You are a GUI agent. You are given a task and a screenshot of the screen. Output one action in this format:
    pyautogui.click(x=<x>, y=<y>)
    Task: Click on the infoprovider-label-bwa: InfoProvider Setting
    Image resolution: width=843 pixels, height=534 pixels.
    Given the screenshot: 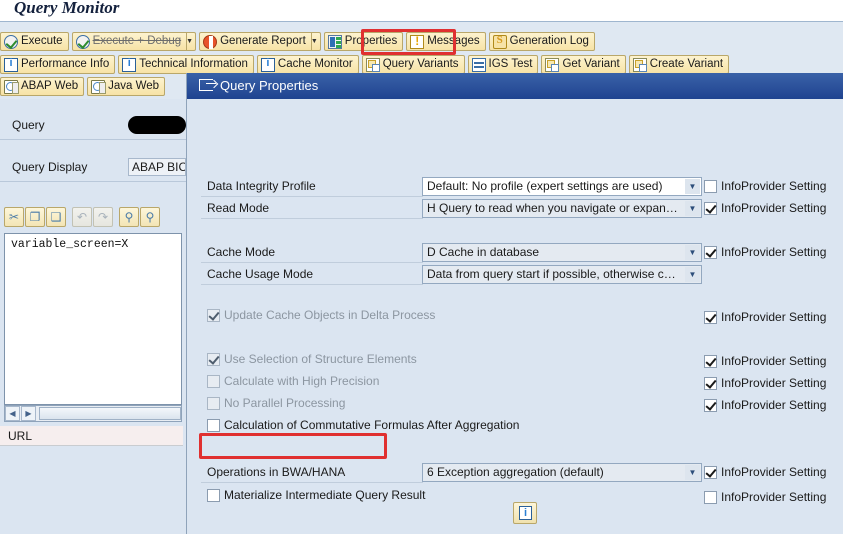 What is the action you would take?
    pyautogui.click(x=774, y=472)
    